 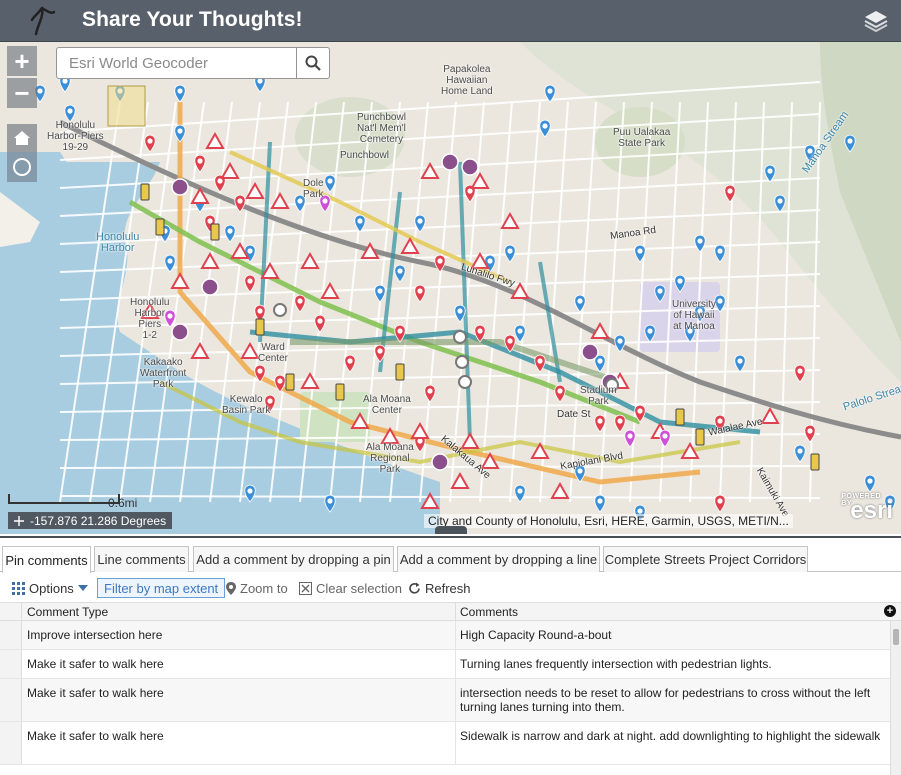 What do you see at coordinates (381, 128) in the screenshot?
I see `map-label: Punchbowl Nat'l Mem'l Cemetery` at bounding box center [381, 128].